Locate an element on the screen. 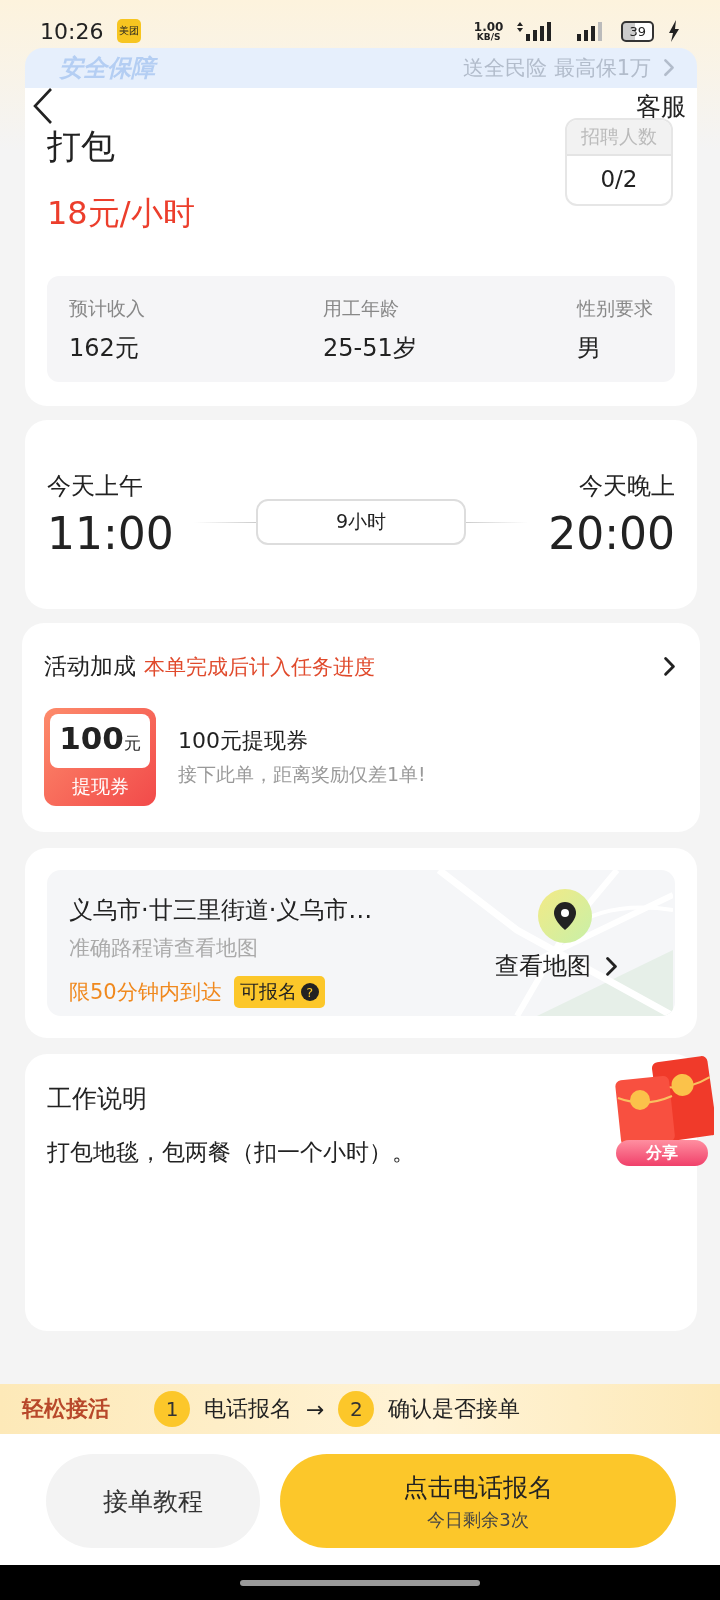 Image resolution: width=720 pixels, height=1600 pixels. bonus-title: 活动加成 is located at coordinates (90, 666).